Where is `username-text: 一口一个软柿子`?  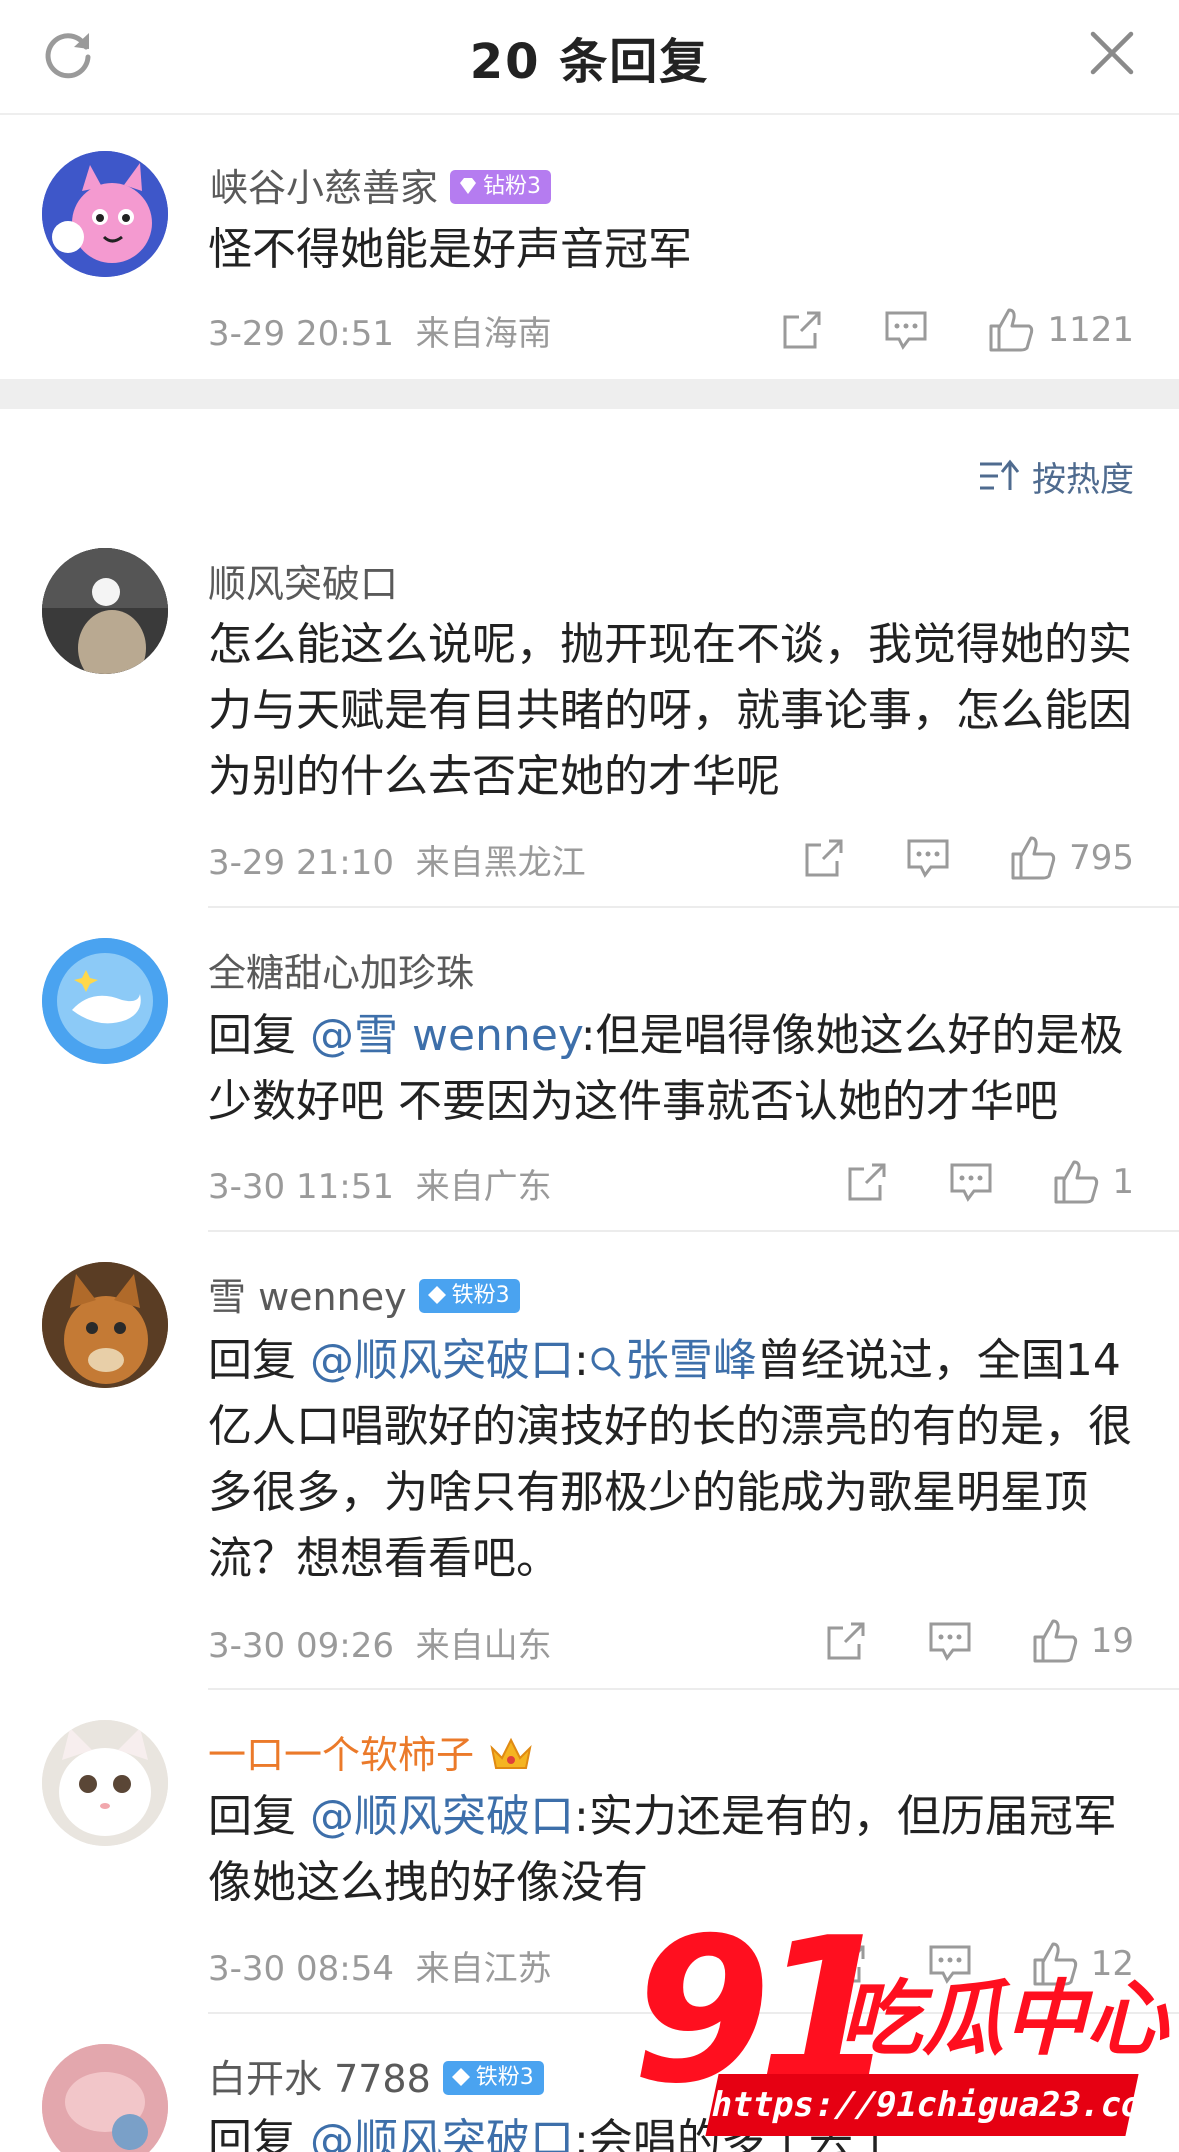
username-text: 一口一个软柿子 is located at coordinates (341, 1755).